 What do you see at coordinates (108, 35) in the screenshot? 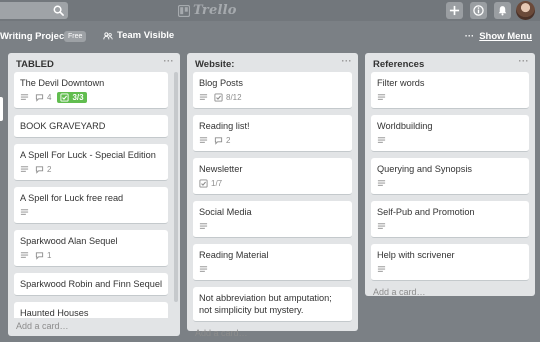
I see `team-icon` at bounding box center [108, 35].